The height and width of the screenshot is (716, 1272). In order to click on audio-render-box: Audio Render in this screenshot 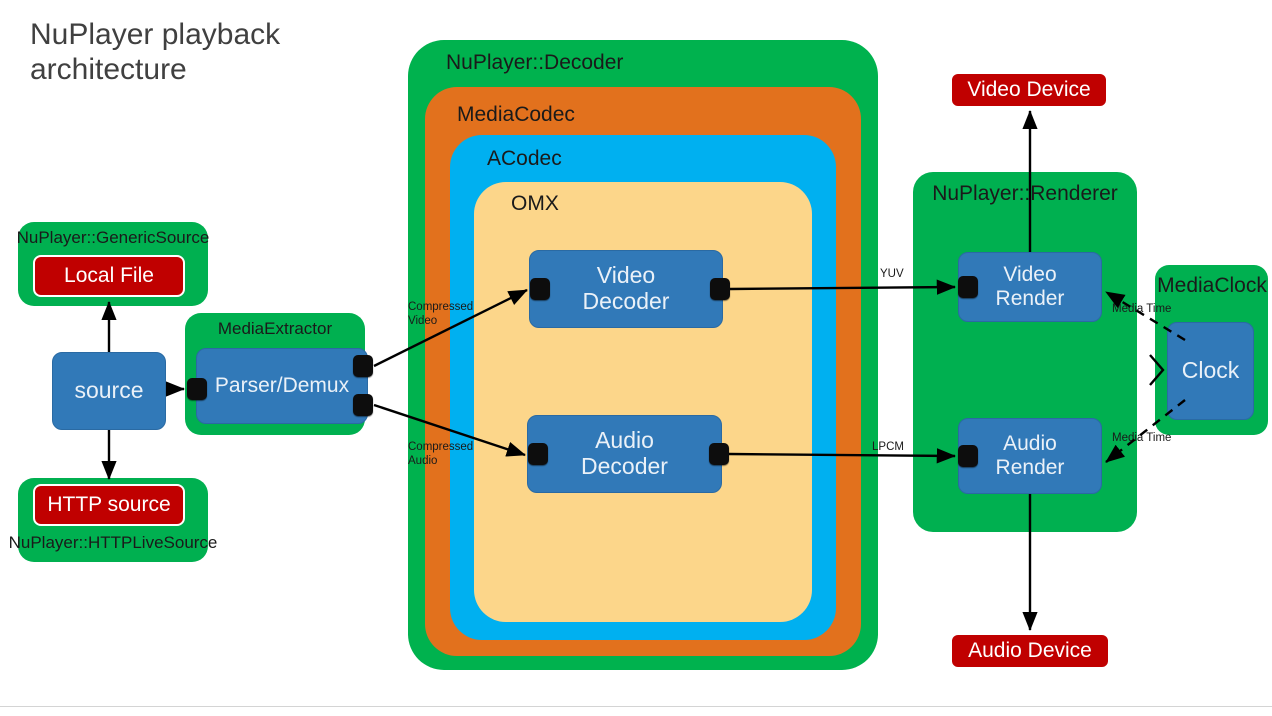, I will do `click(1030, 456)`.